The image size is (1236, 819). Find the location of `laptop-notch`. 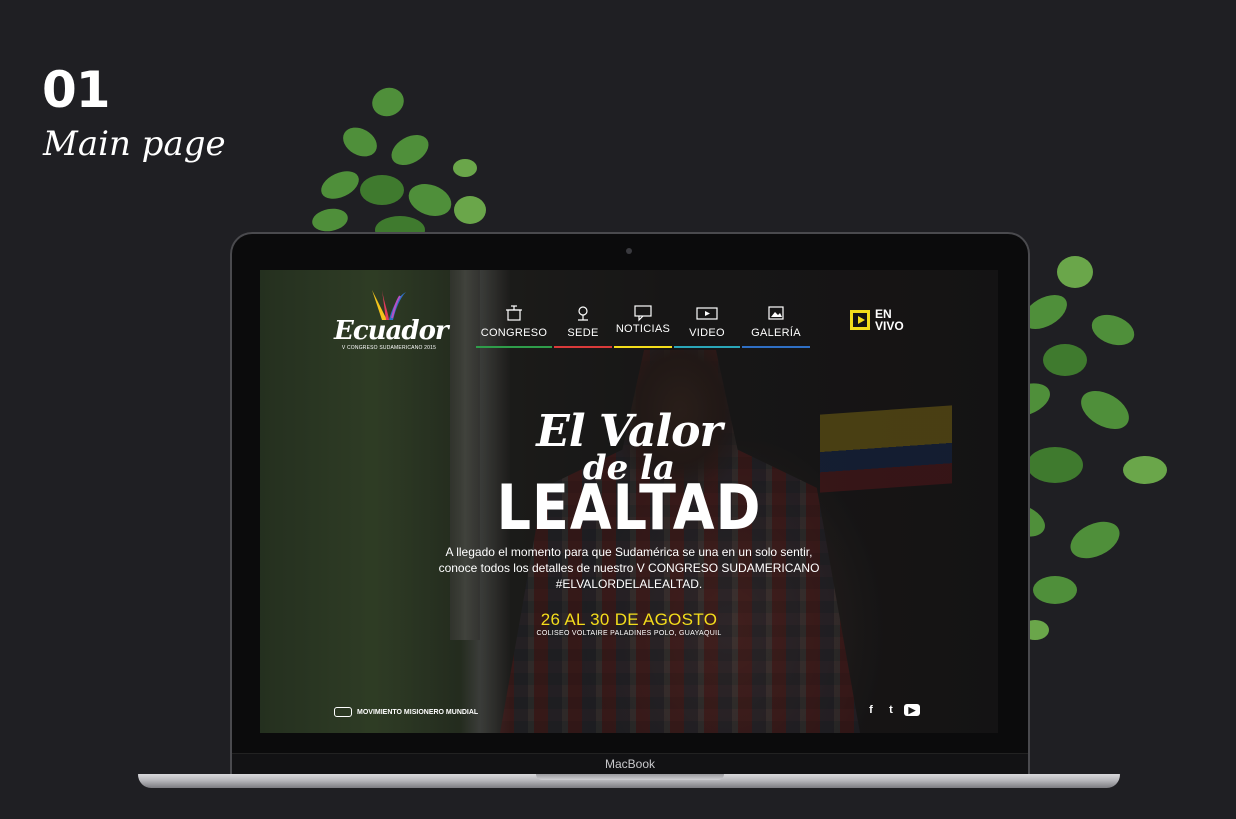

laptop-notch is located at coordinates (630, 777).